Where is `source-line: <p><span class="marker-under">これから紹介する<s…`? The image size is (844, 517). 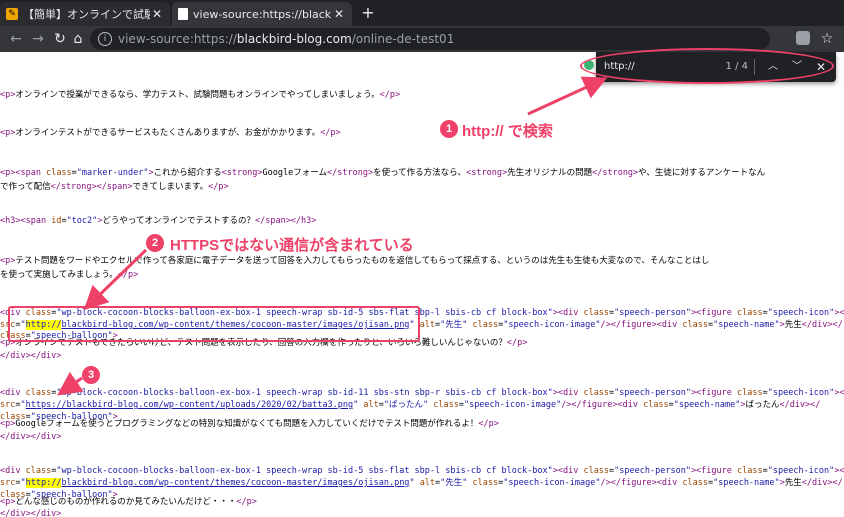
source-line: <p><span class="marker-under">これから紹介する<s… is located at coordinates (383, 173).